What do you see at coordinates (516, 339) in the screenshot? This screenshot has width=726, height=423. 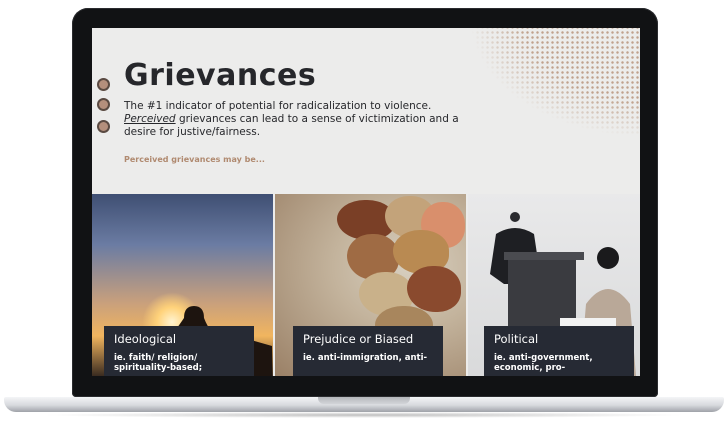 I see `card-title: Political` at bounding box center [516, 339].